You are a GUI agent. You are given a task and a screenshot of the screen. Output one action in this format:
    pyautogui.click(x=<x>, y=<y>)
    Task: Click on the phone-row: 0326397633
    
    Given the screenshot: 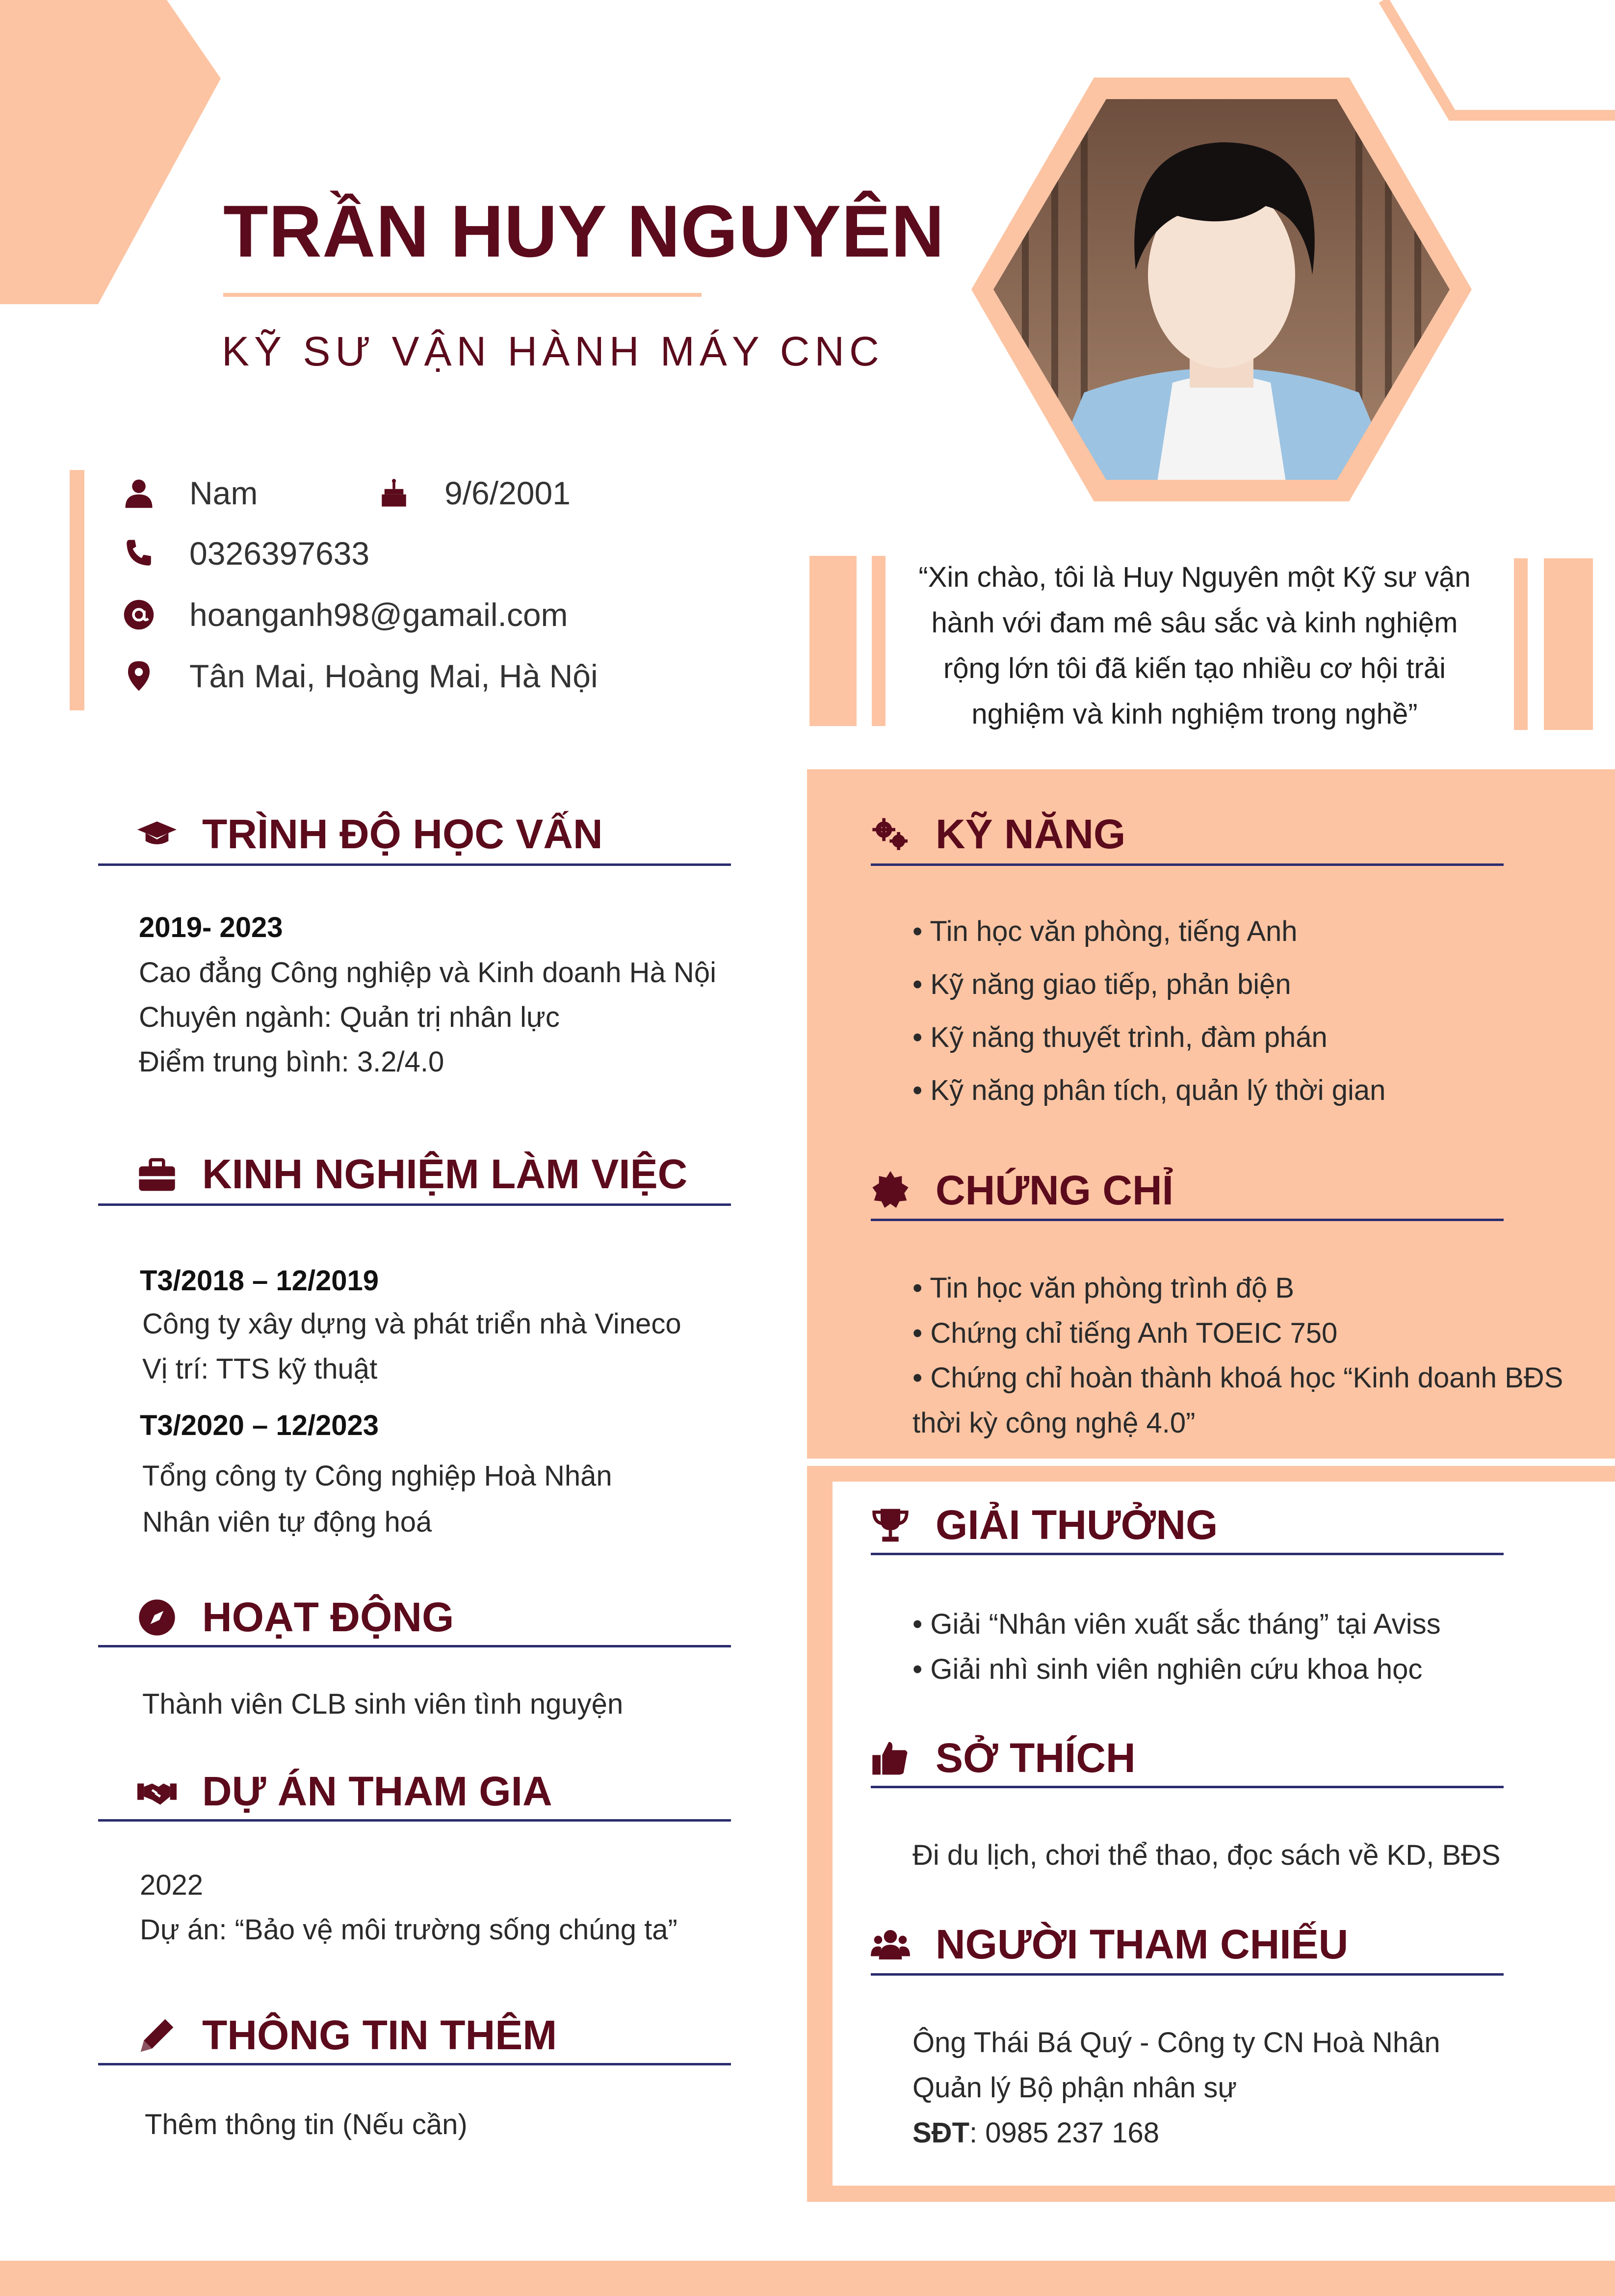 What is the action you would take?
    pyautogui.click(x=246, y=553)
    